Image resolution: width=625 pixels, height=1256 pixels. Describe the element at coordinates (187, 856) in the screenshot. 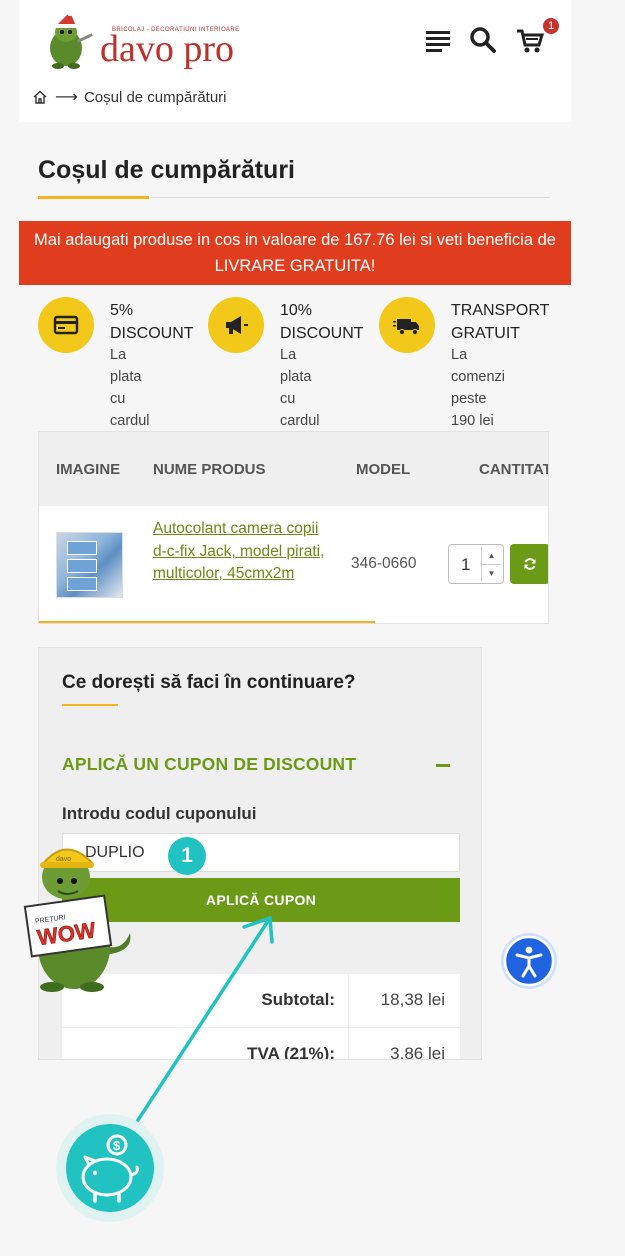

I see `tutorial-step-badge: 1` at that location.